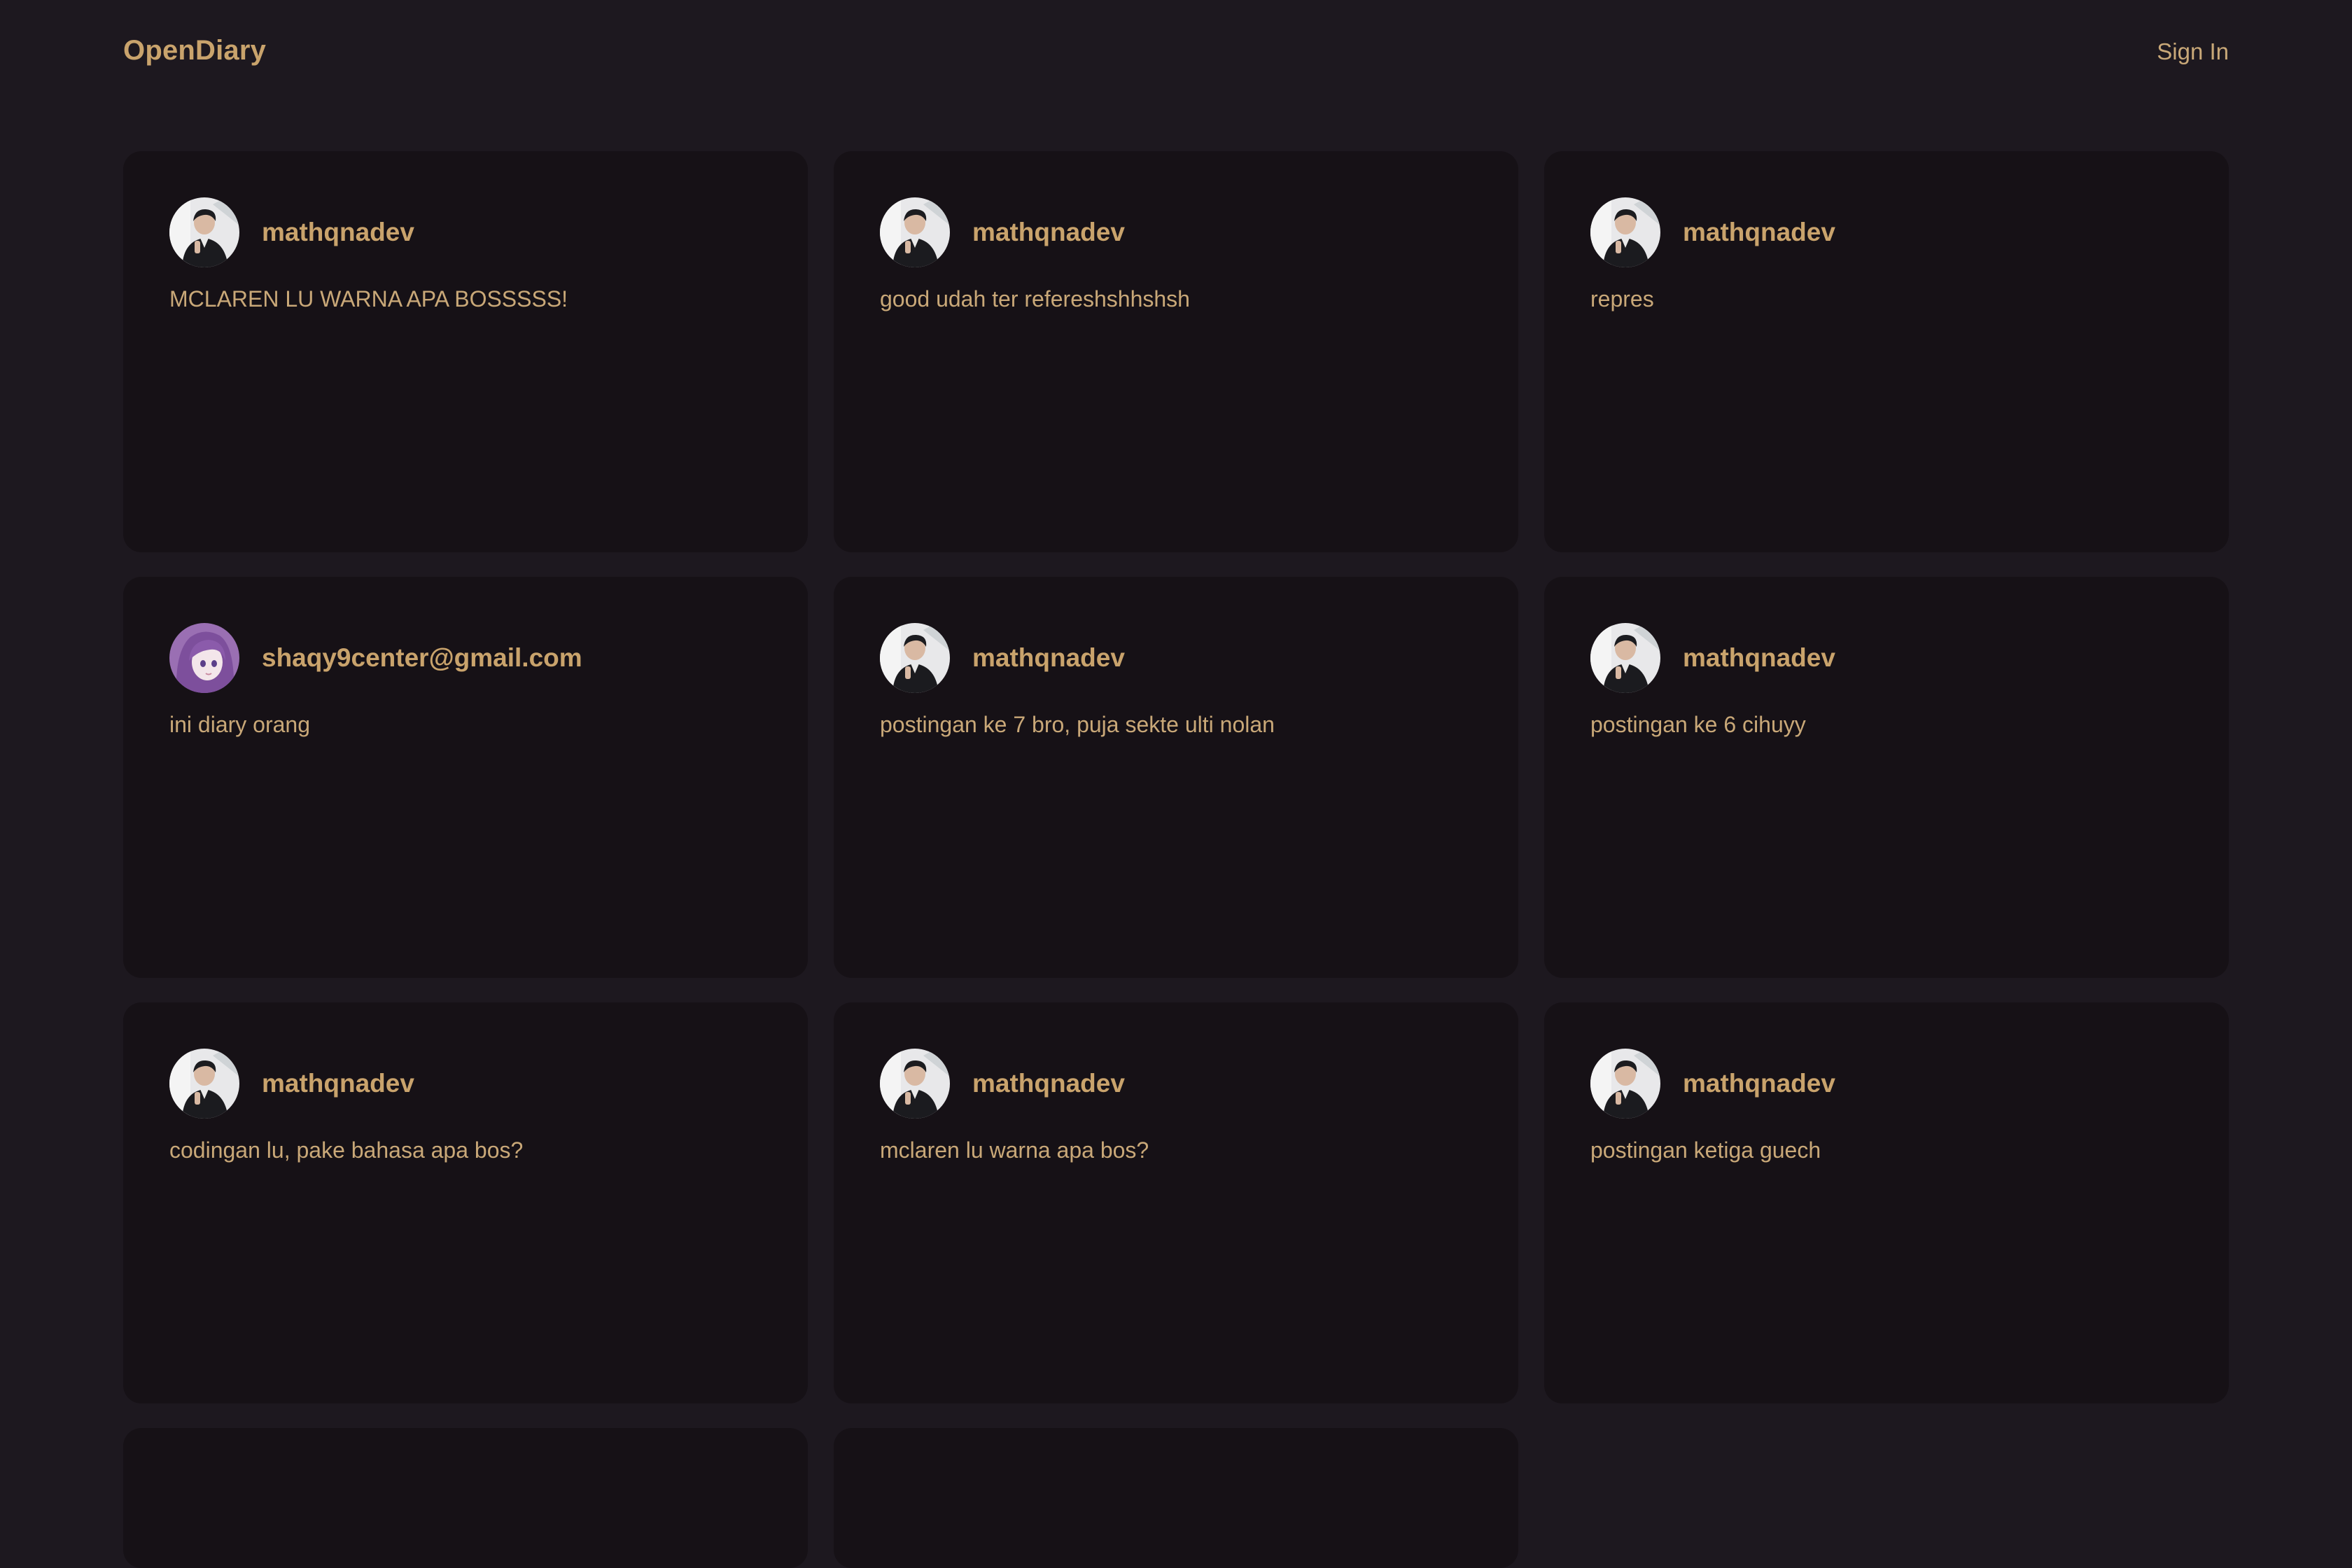 Image resolution: width=2352 pixels, height=1568 pixels. I want to click on post-content: repres, so click(1622, 299).